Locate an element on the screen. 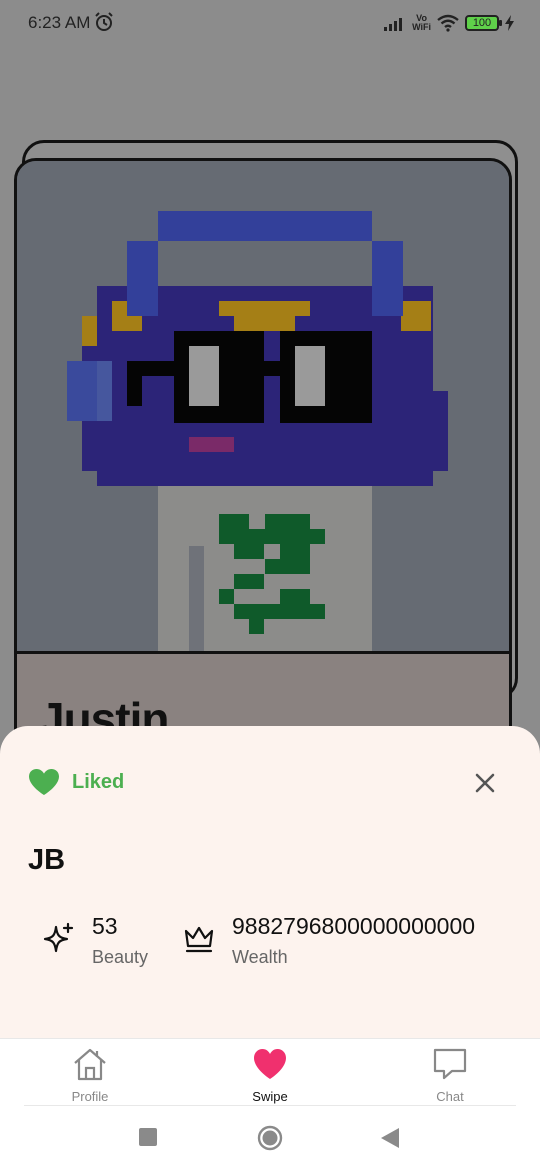 The height and width of the screenshot is (1170, 540). system-nav is located at coordinates (270, 1138).